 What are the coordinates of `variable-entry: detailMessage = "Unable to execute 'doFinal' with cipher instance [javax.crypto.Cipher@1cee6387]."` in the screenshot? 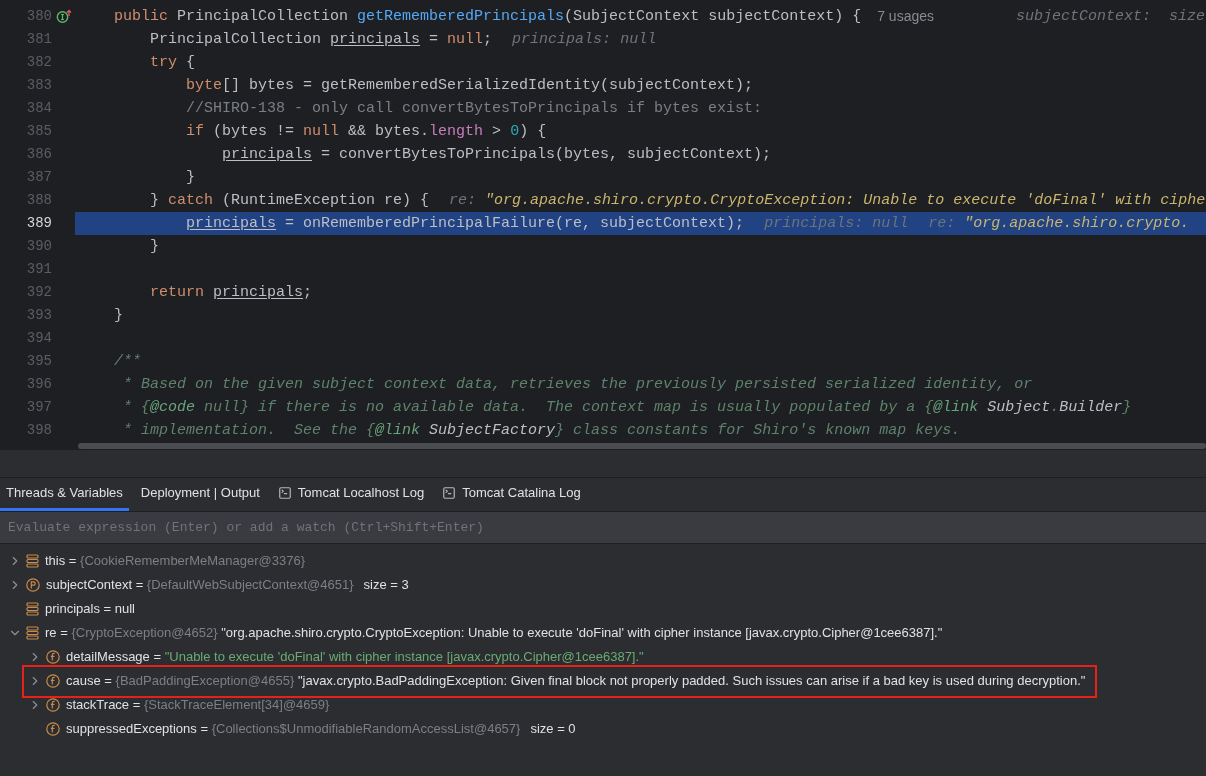 It's located at (355, 657).